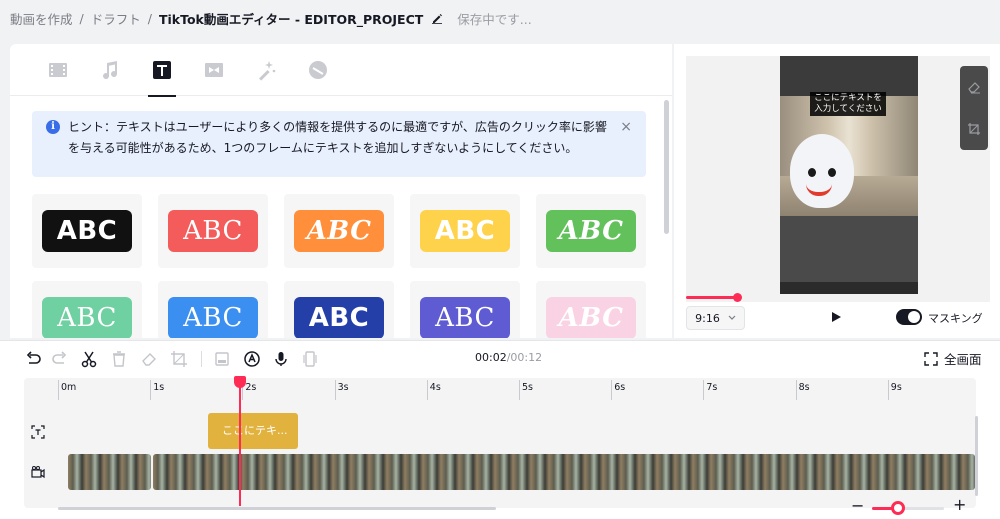  I want to click on crop-button, so click(179, 359).